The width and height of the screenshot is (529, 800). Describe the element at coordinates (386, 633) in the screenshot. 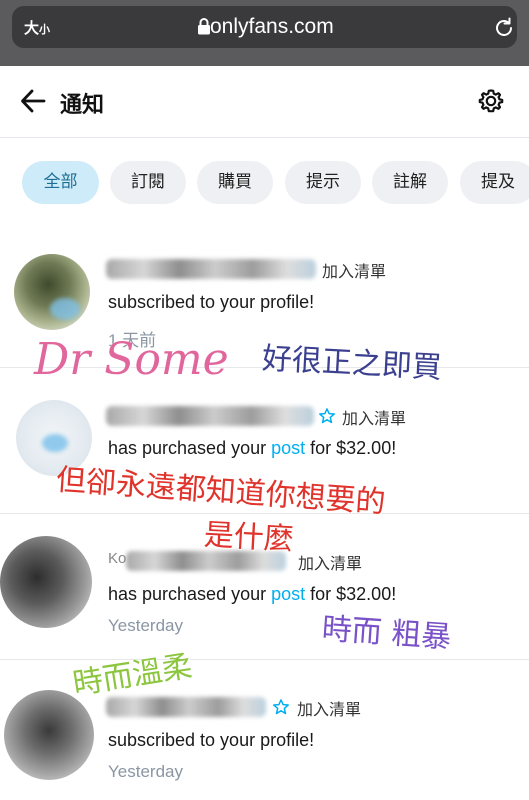

I see `overlay-caption: 時而 粗暴` at that location.